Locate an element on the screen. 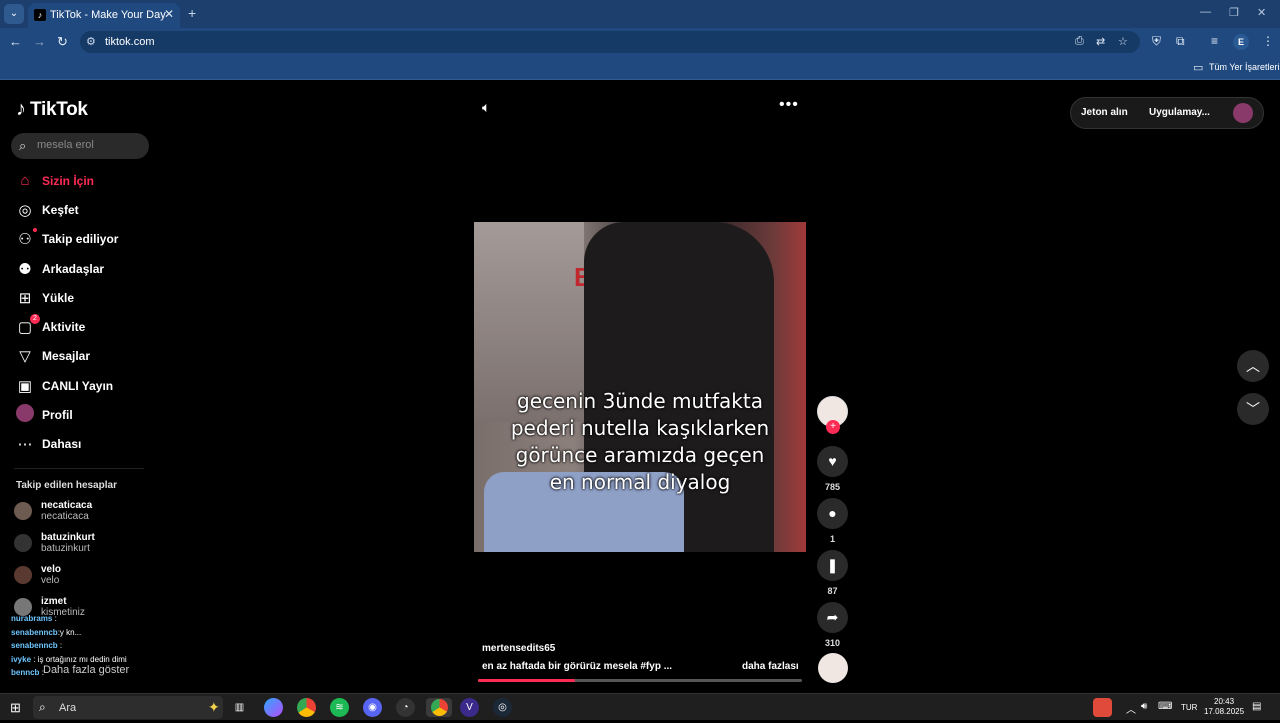  more-dots-icon: ⋯ is located at coordinates (25, 445).